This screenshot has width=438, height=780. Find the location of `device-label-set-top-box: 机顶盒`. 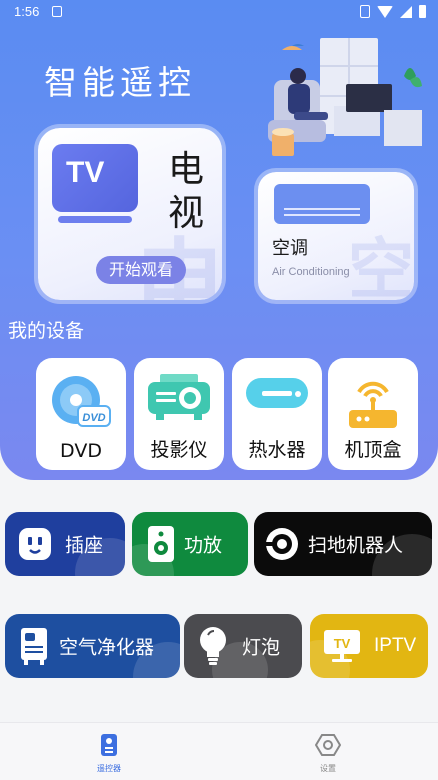

device-label-set-top-box: 机顶盒 is located at coordinates (373, 450).